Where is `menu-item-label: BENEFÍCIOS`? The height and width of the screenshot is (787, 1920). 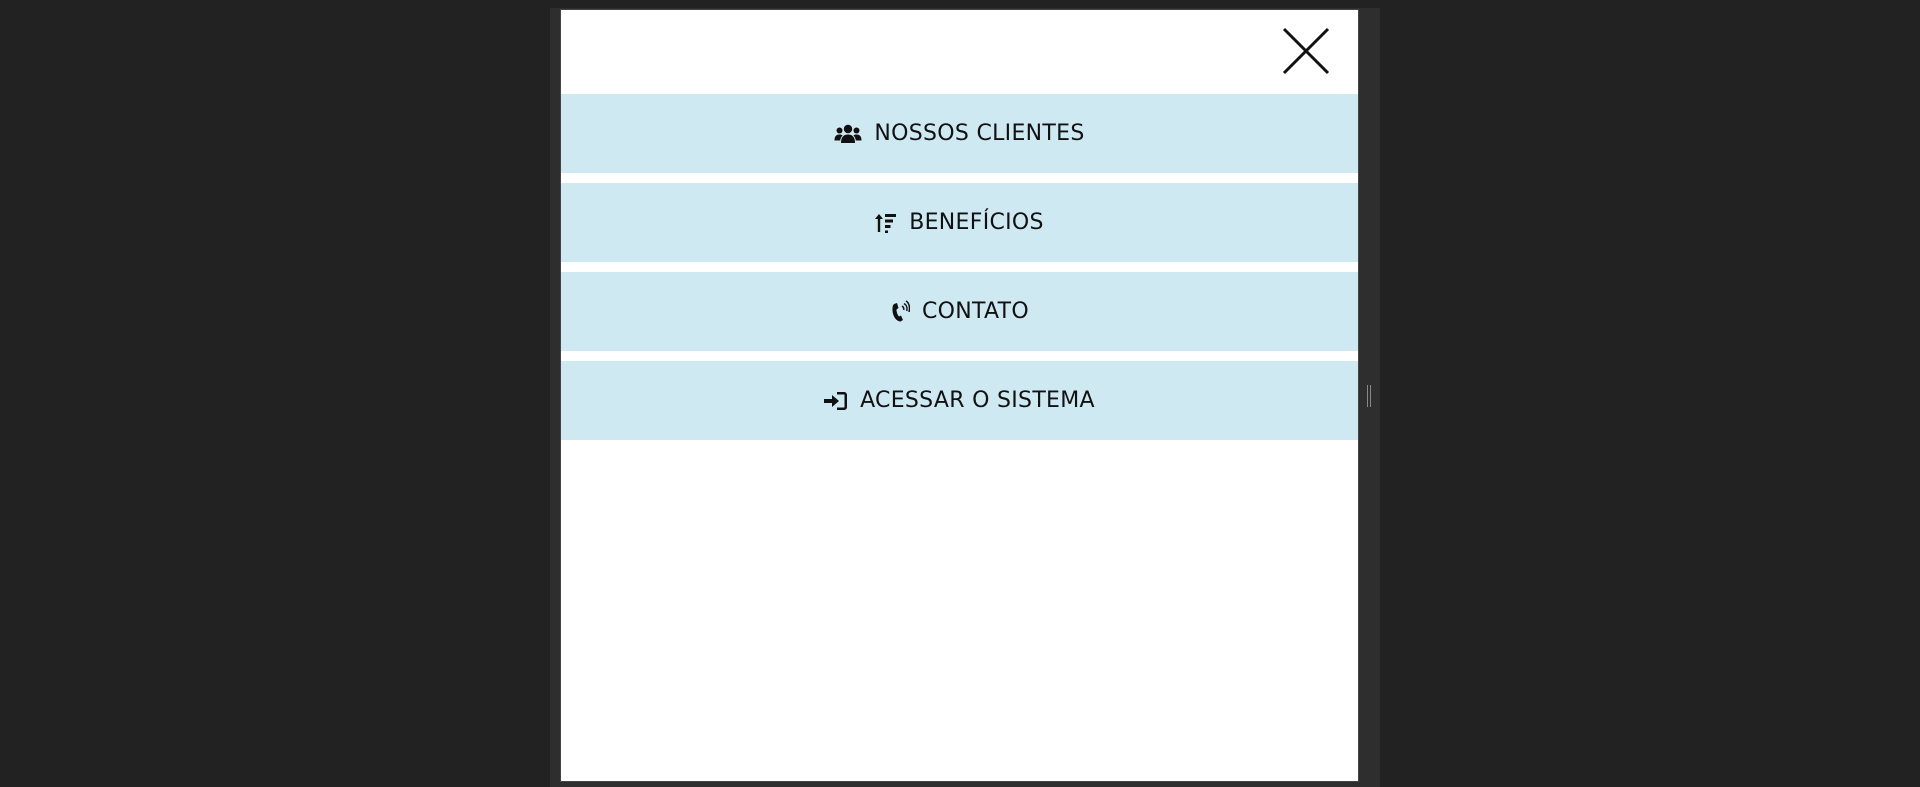
menu-item-label: BENEFÍCIOS is located at coordinates (976, 222).